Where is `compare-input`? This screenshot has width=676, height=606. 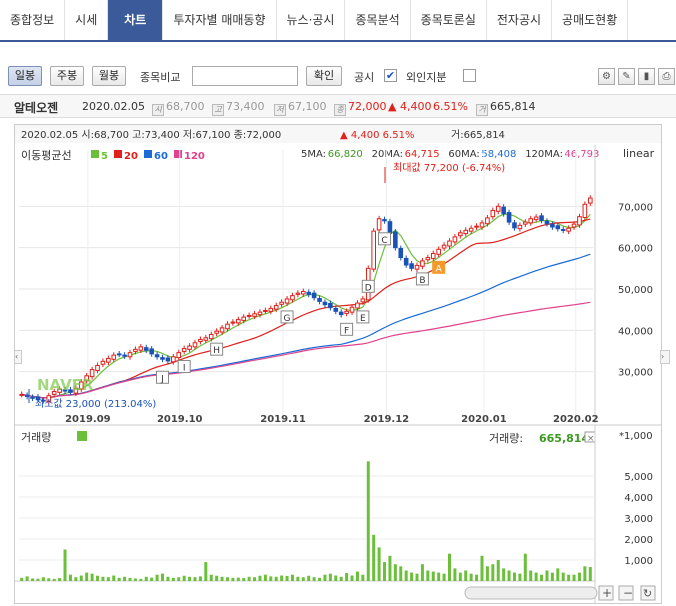
compare-input is located at coordinates (245, 76).